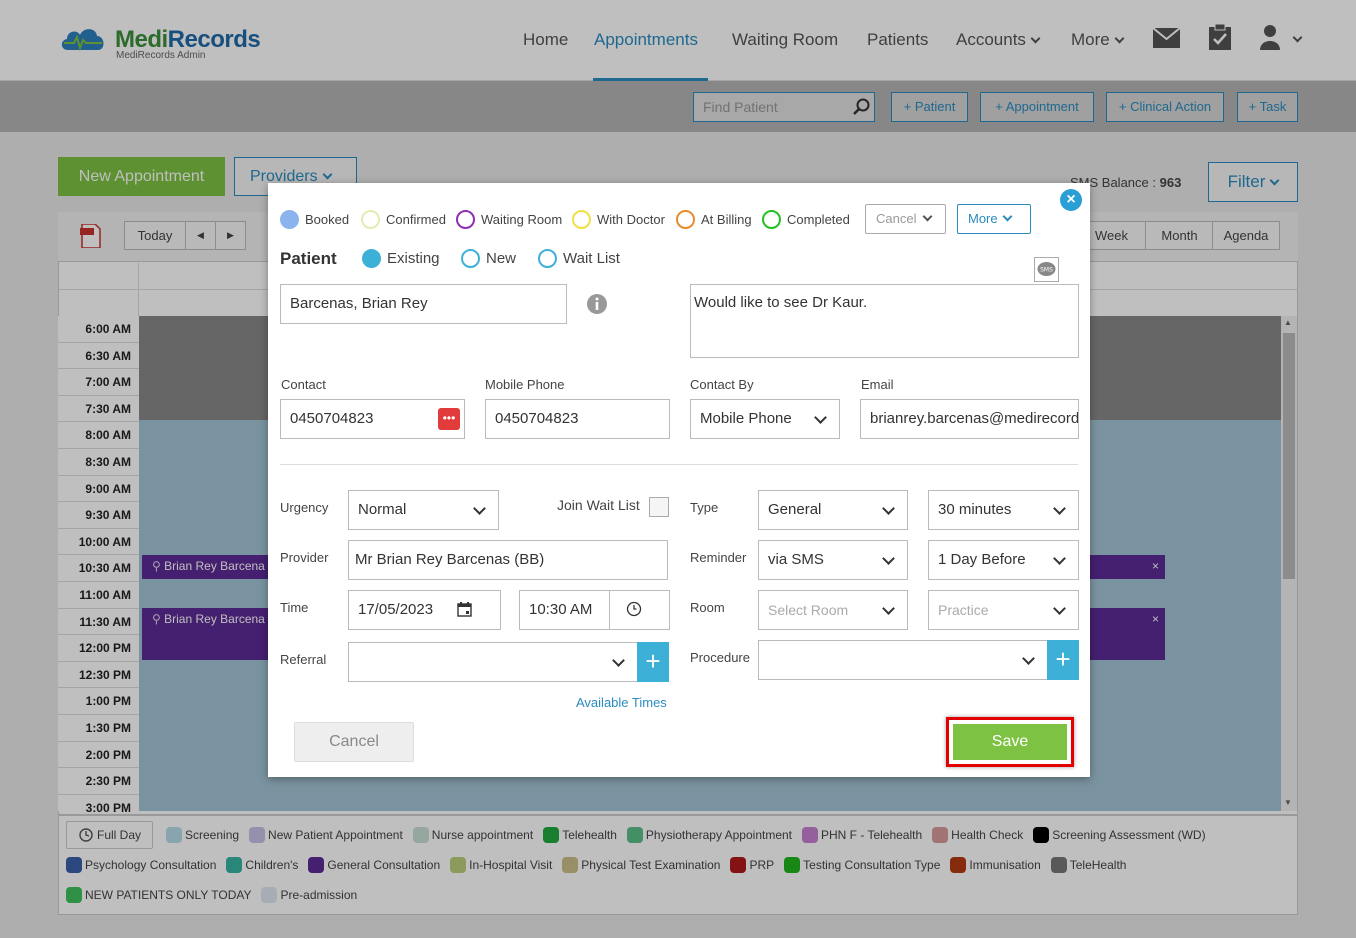 The height and width of the screenshot is (938, 1356). Describe the element at coordinates (354, 742) in the screenshot. I see `cancel-button: Cancel` at that location.